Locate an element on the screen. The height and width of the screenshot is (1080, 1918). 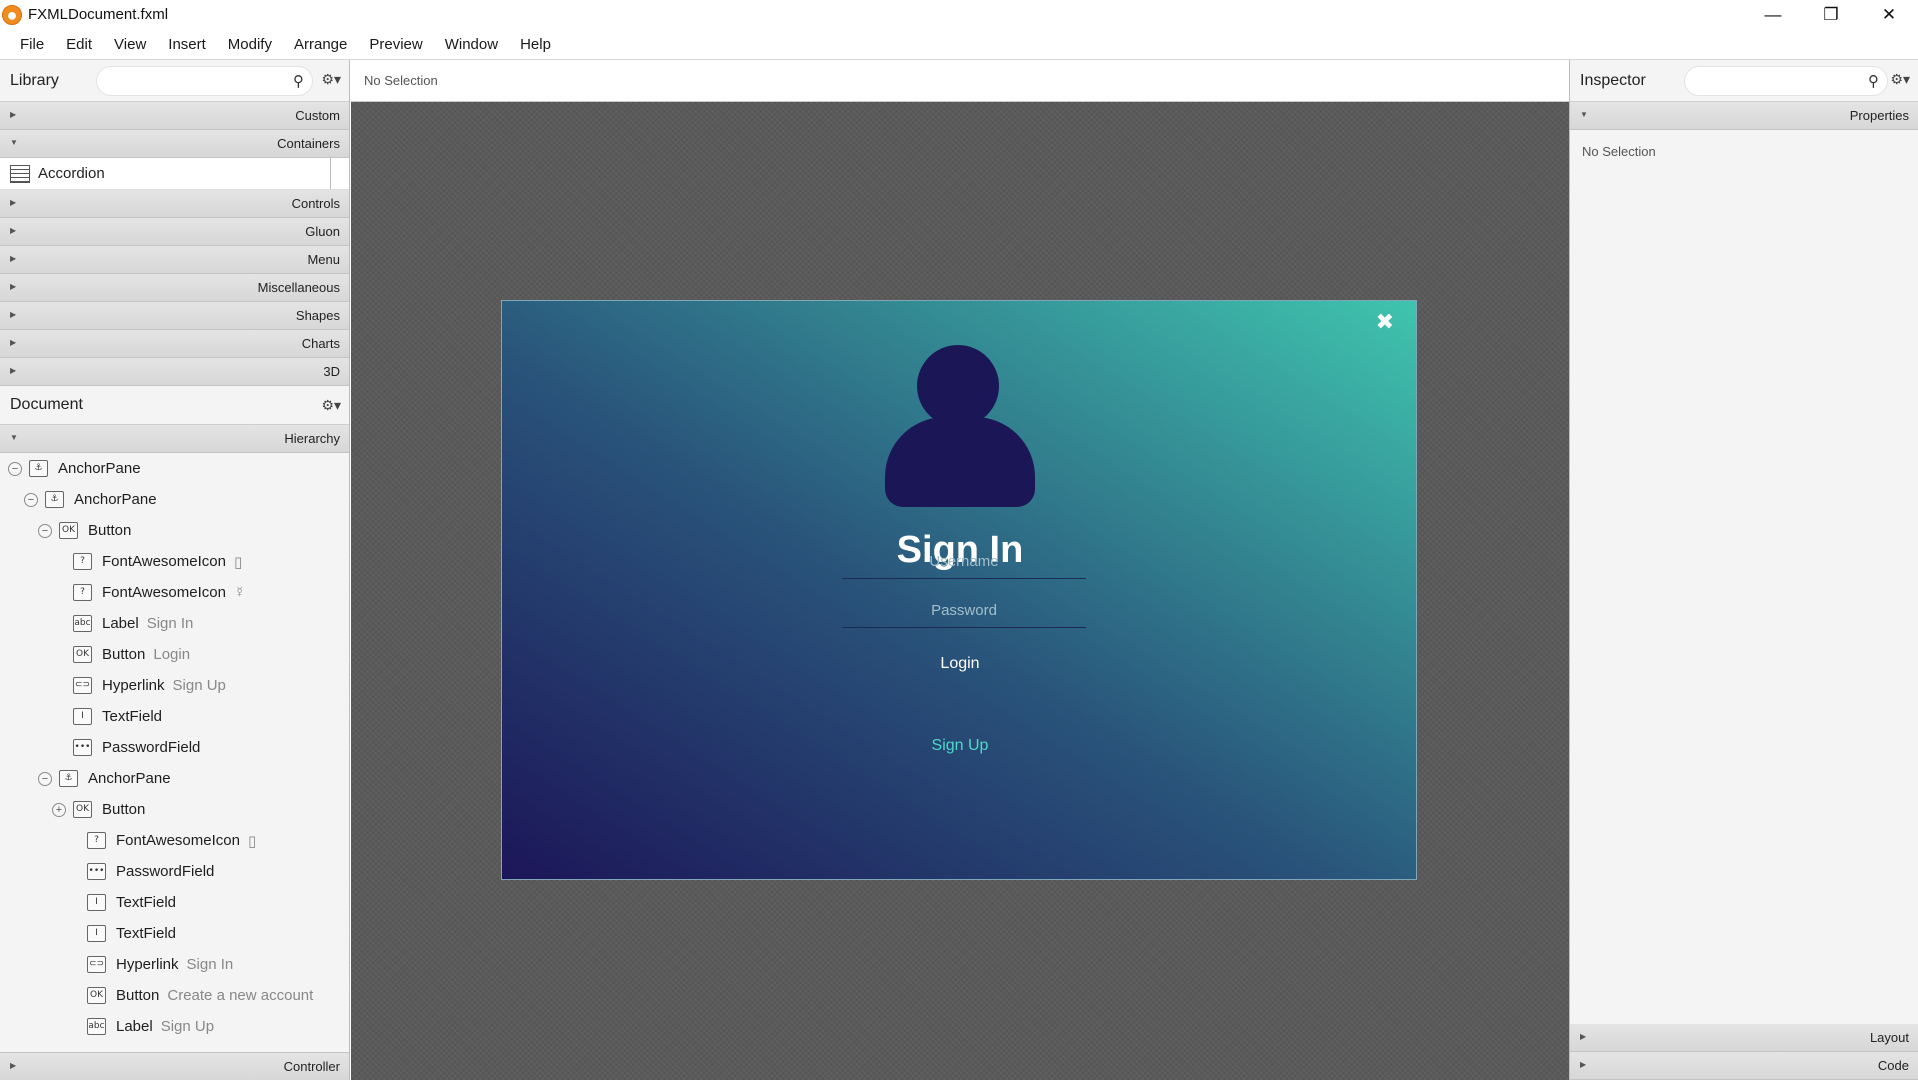
tree-row: OK Button Create a new account is located at coordinates (174, 995).